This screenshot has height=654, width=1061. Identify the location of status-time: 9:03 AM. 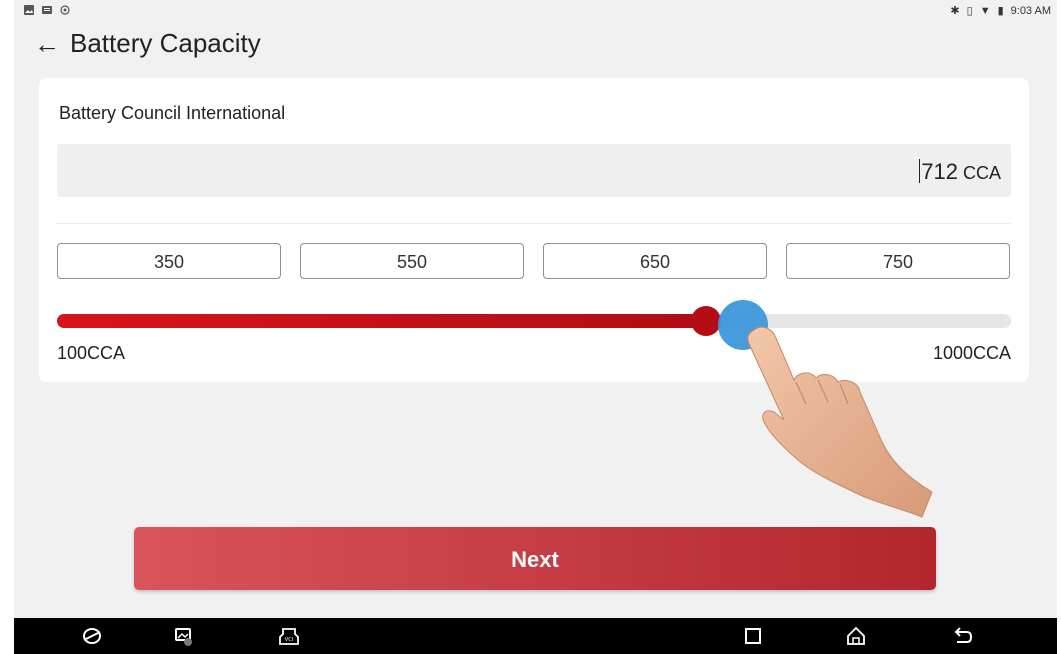
(1030, 10).